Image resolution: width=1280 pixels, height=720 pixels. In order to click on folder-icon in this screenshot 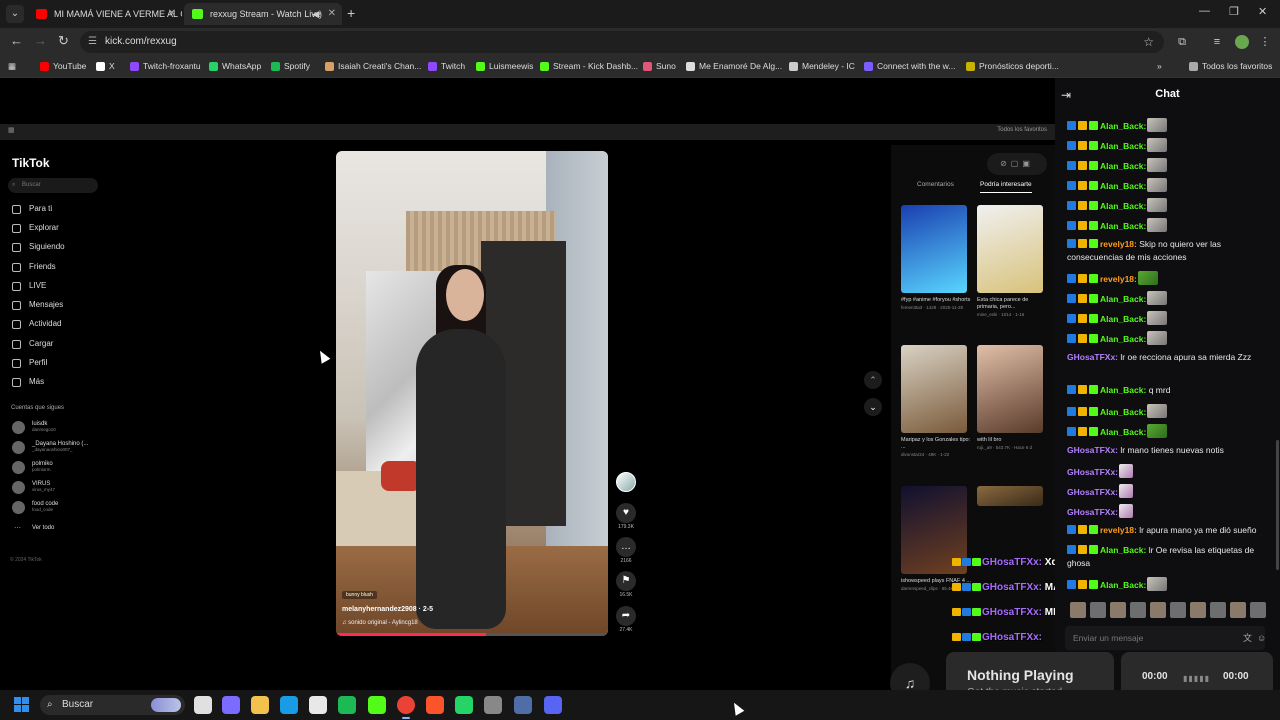, I will do `click(260, 705)`.